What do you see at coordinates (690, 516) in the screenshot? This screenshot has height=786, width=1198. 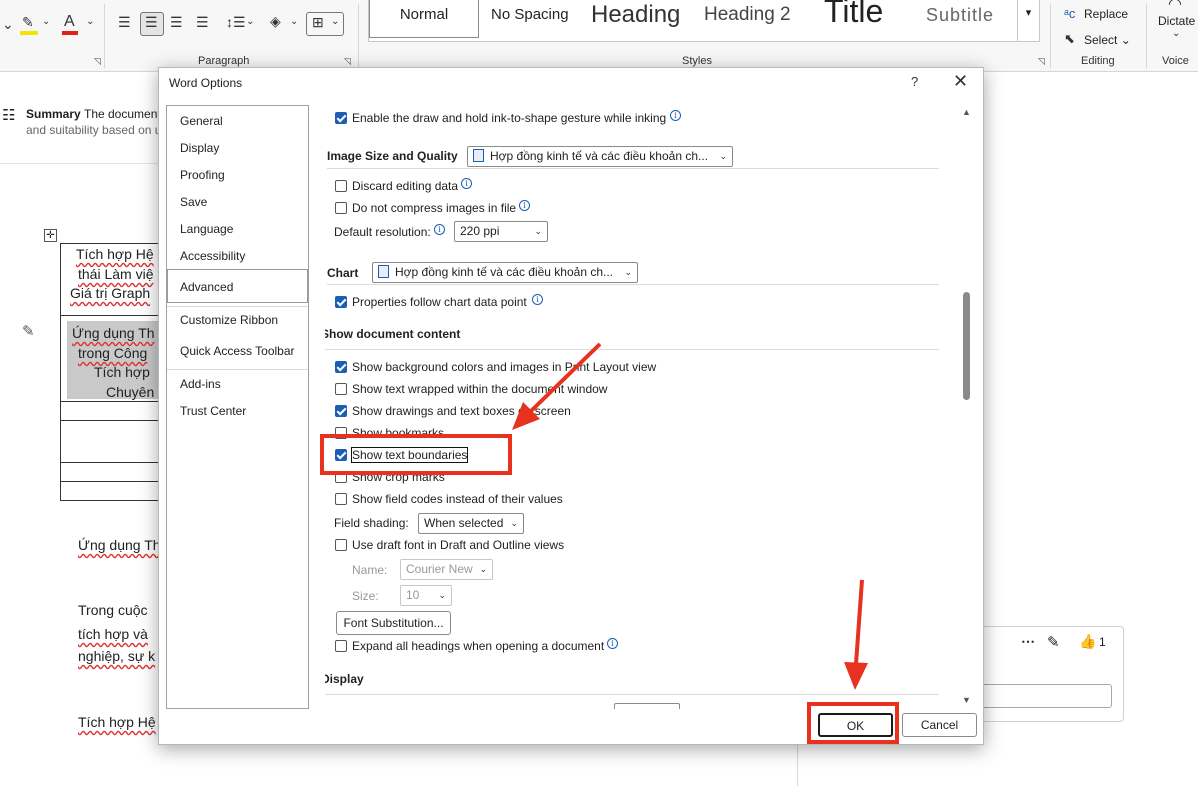 I see `annotation-arrows` at bounding box center [690, 516].